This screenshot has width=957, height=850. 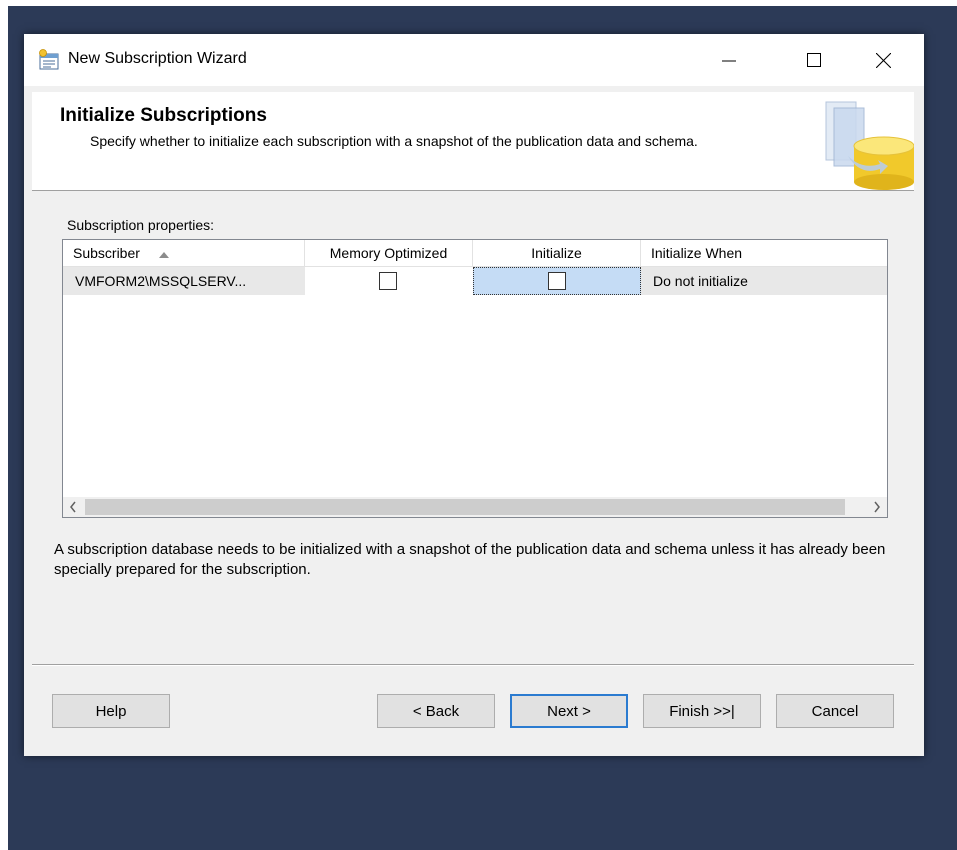 What do you see at coordinates (163, 115) in the screenshot?
I see `page-title: Initialize Subscriptions` at bounding box center [163, 115].